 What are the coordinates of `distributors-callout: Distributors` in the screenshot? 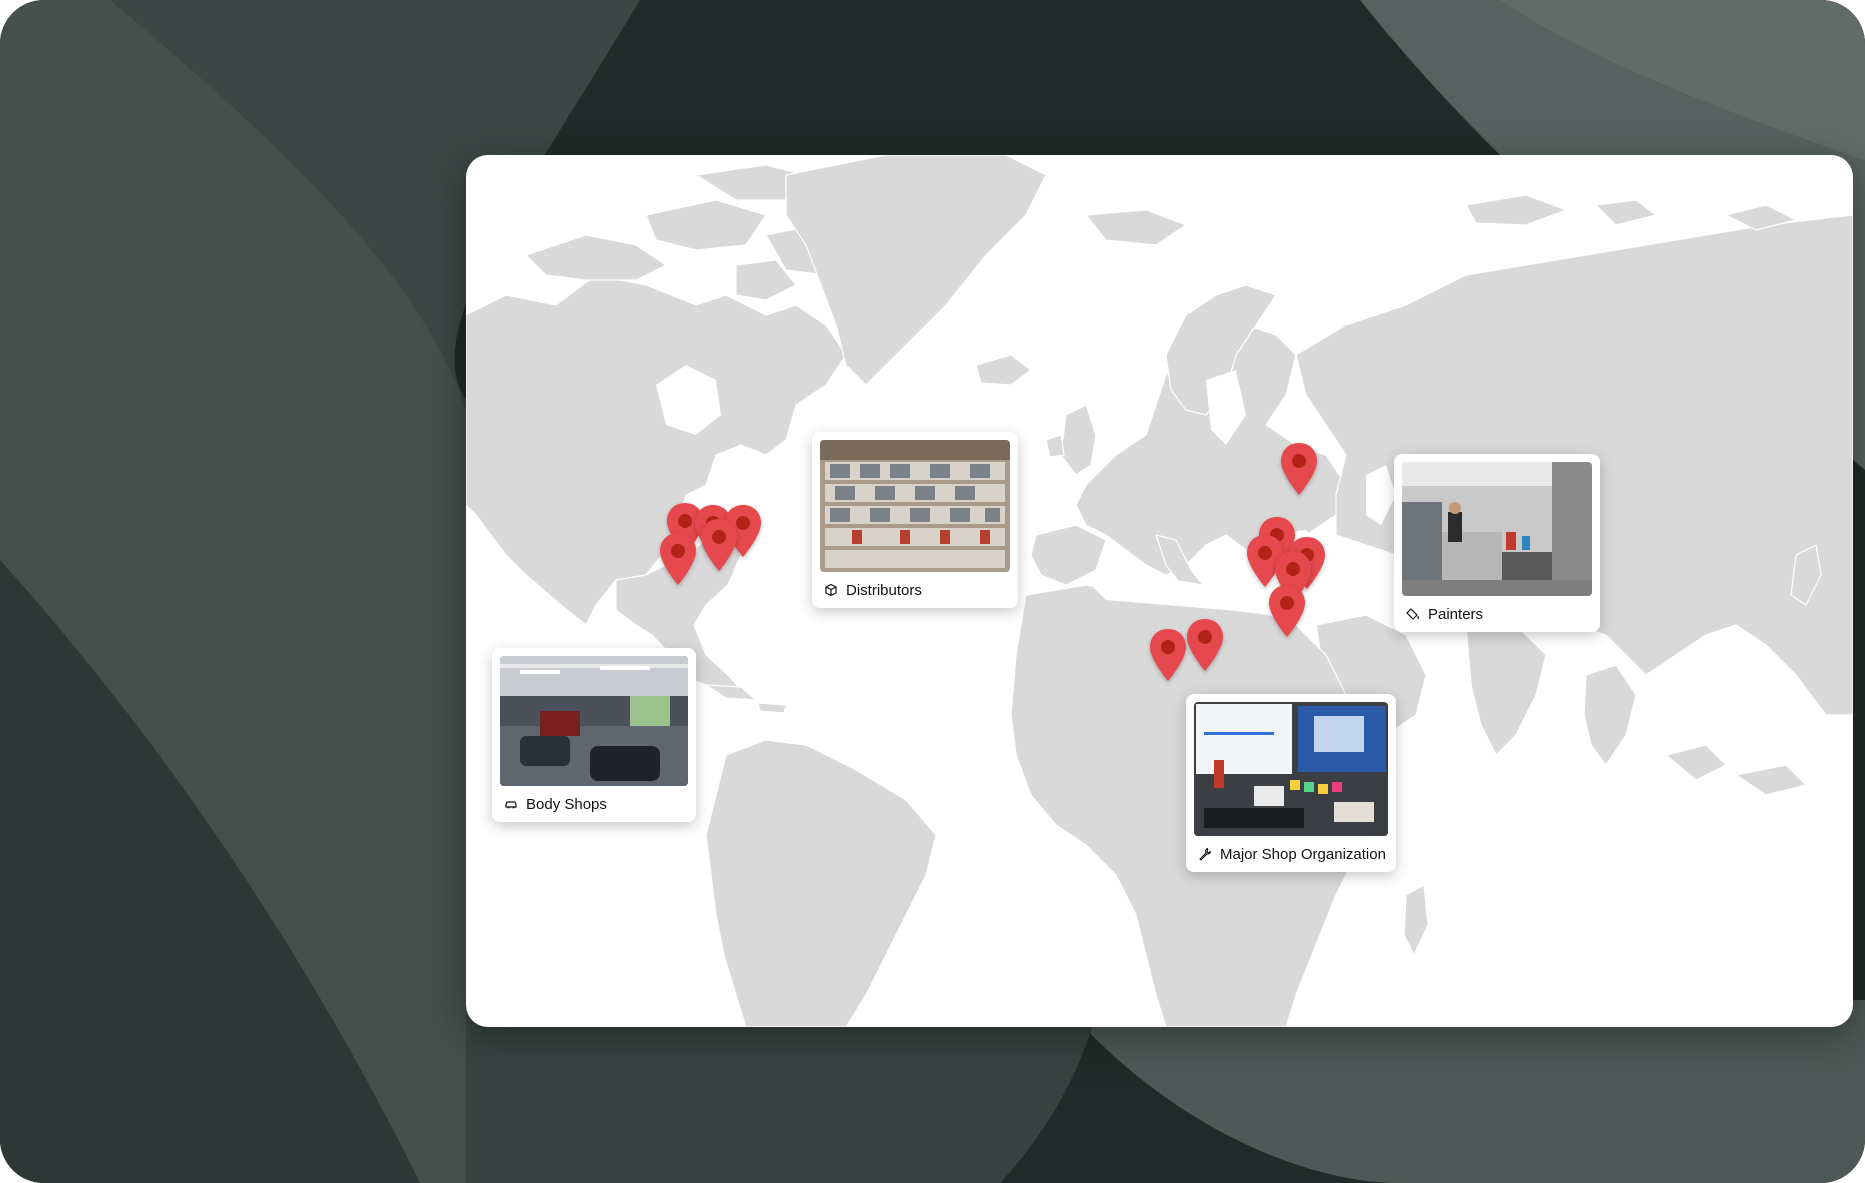 It's located at (915, 520).